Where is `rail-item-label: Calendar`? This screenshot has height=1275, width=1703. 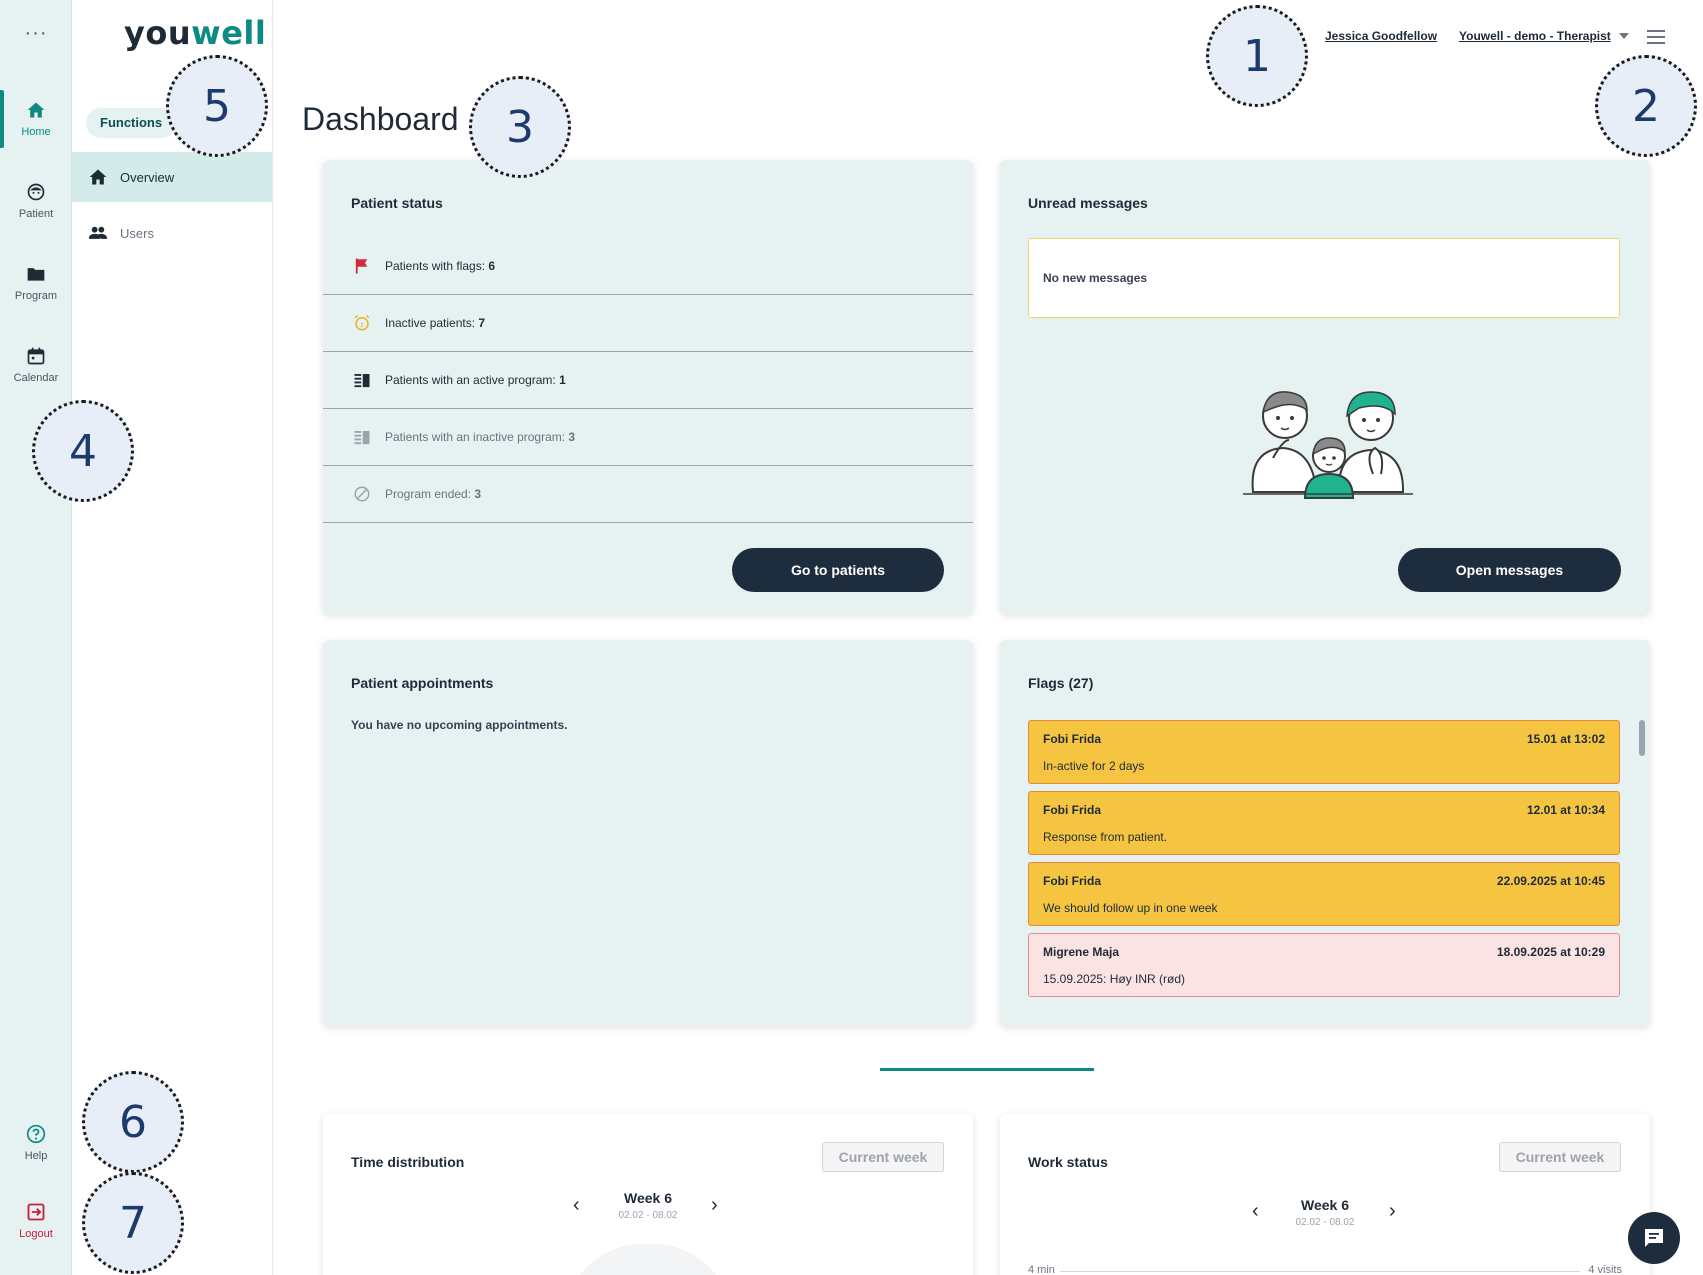
rail-item-label: Calendar is located at coordinates (36, 378).